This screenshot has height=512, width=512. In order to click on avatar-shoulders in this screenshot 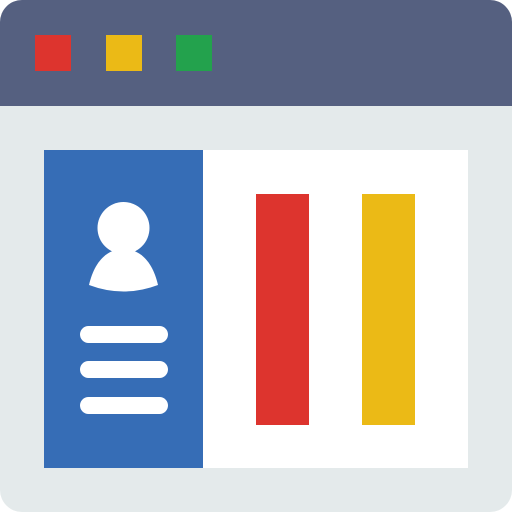, I will do `click(123, 270)`.